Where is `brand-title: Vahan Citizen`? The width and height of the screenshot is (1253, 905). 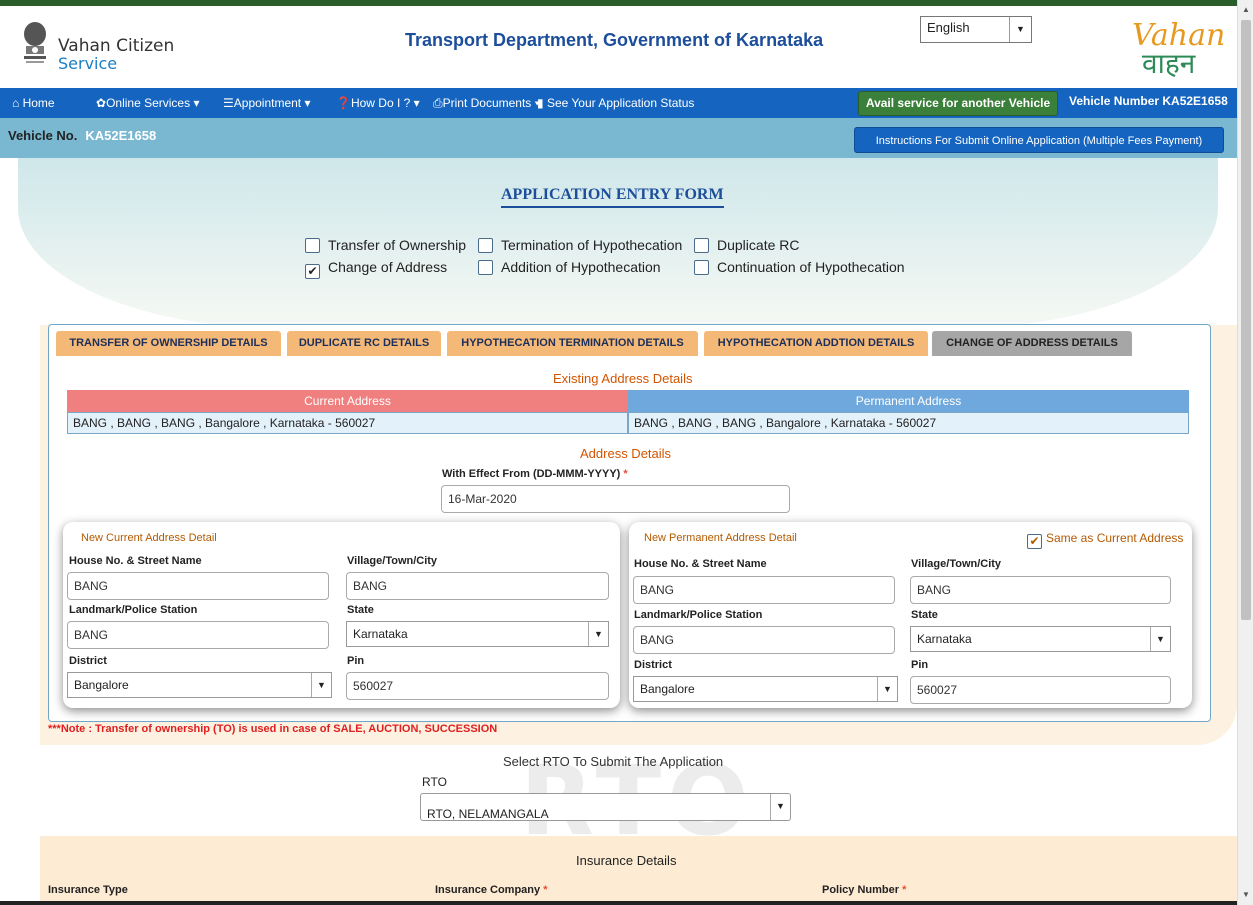
brand-title: Vahan Citizen is located at coordinates (116, 46).